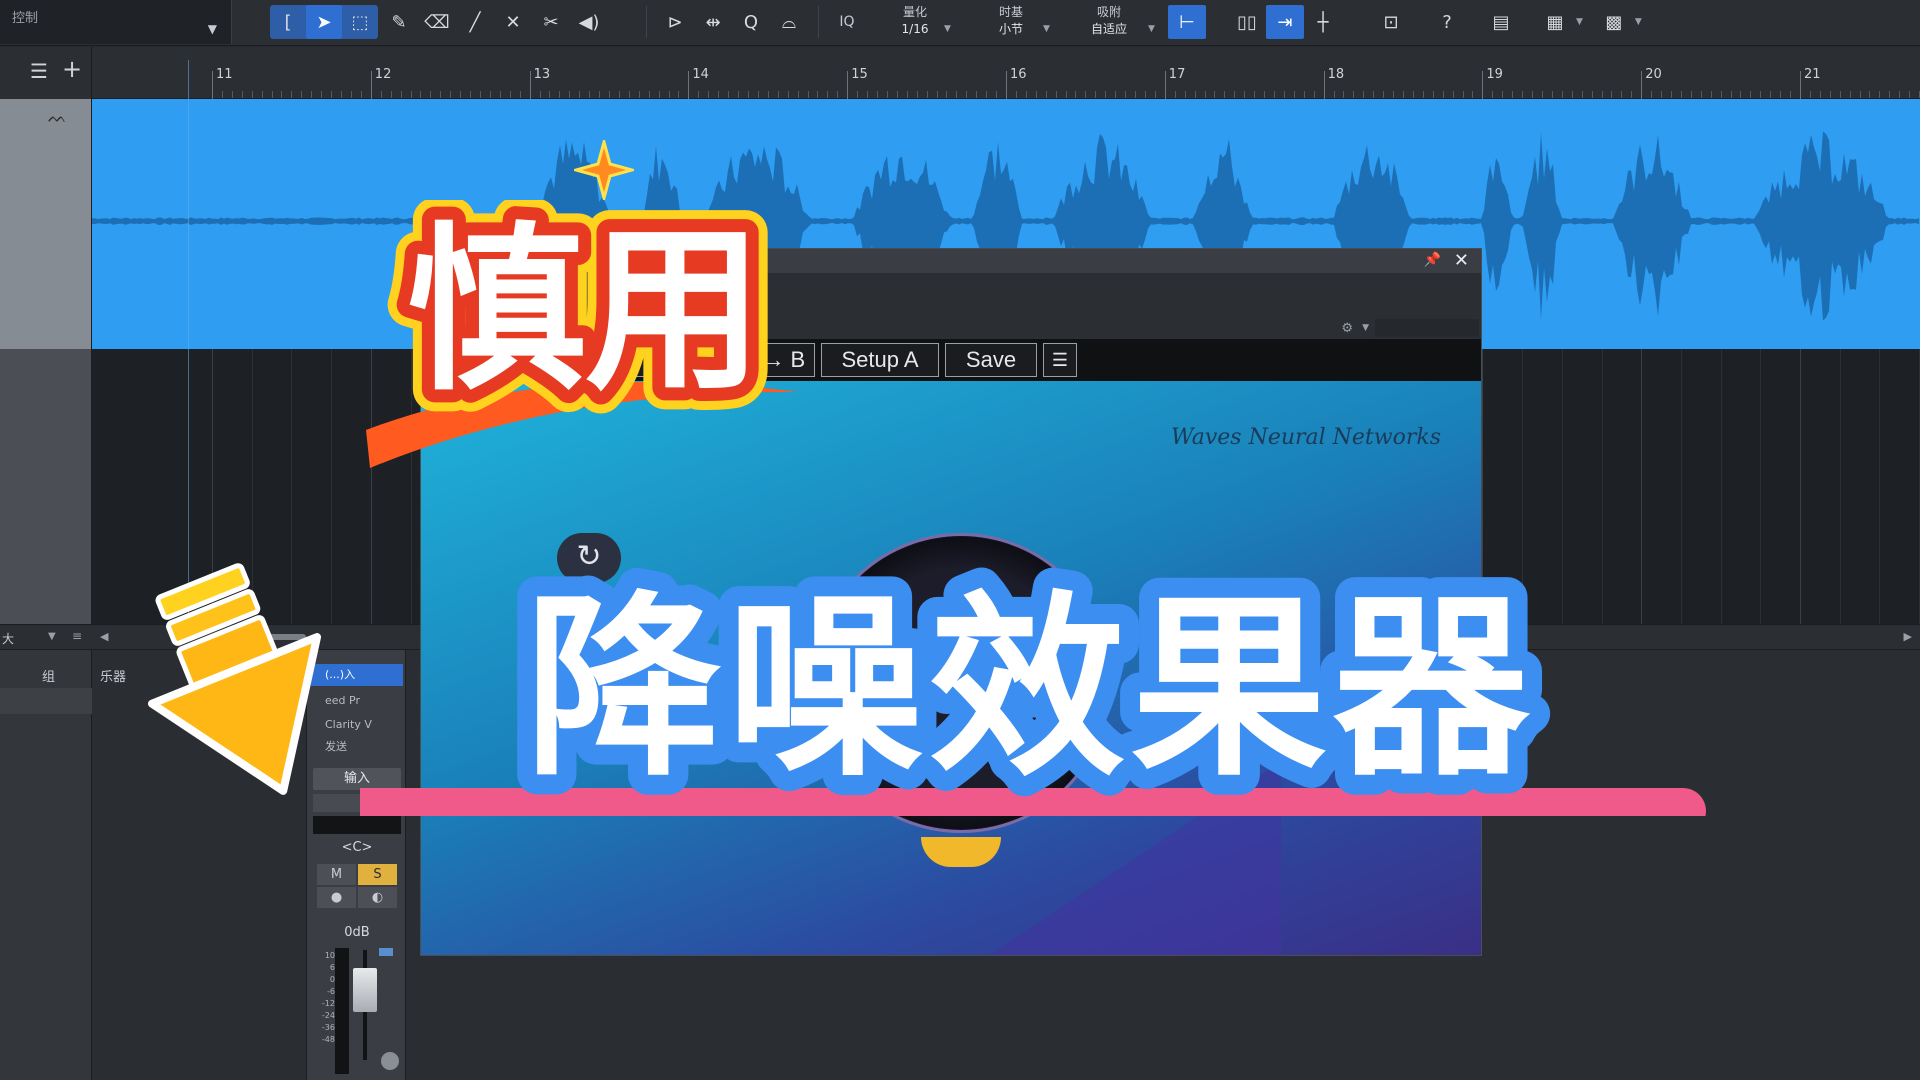  What do you see at coordinates (1247, 22) in the screenshot?
I see `snap-to-event-icon: ▯▯` at bounding box center [1247, 22].